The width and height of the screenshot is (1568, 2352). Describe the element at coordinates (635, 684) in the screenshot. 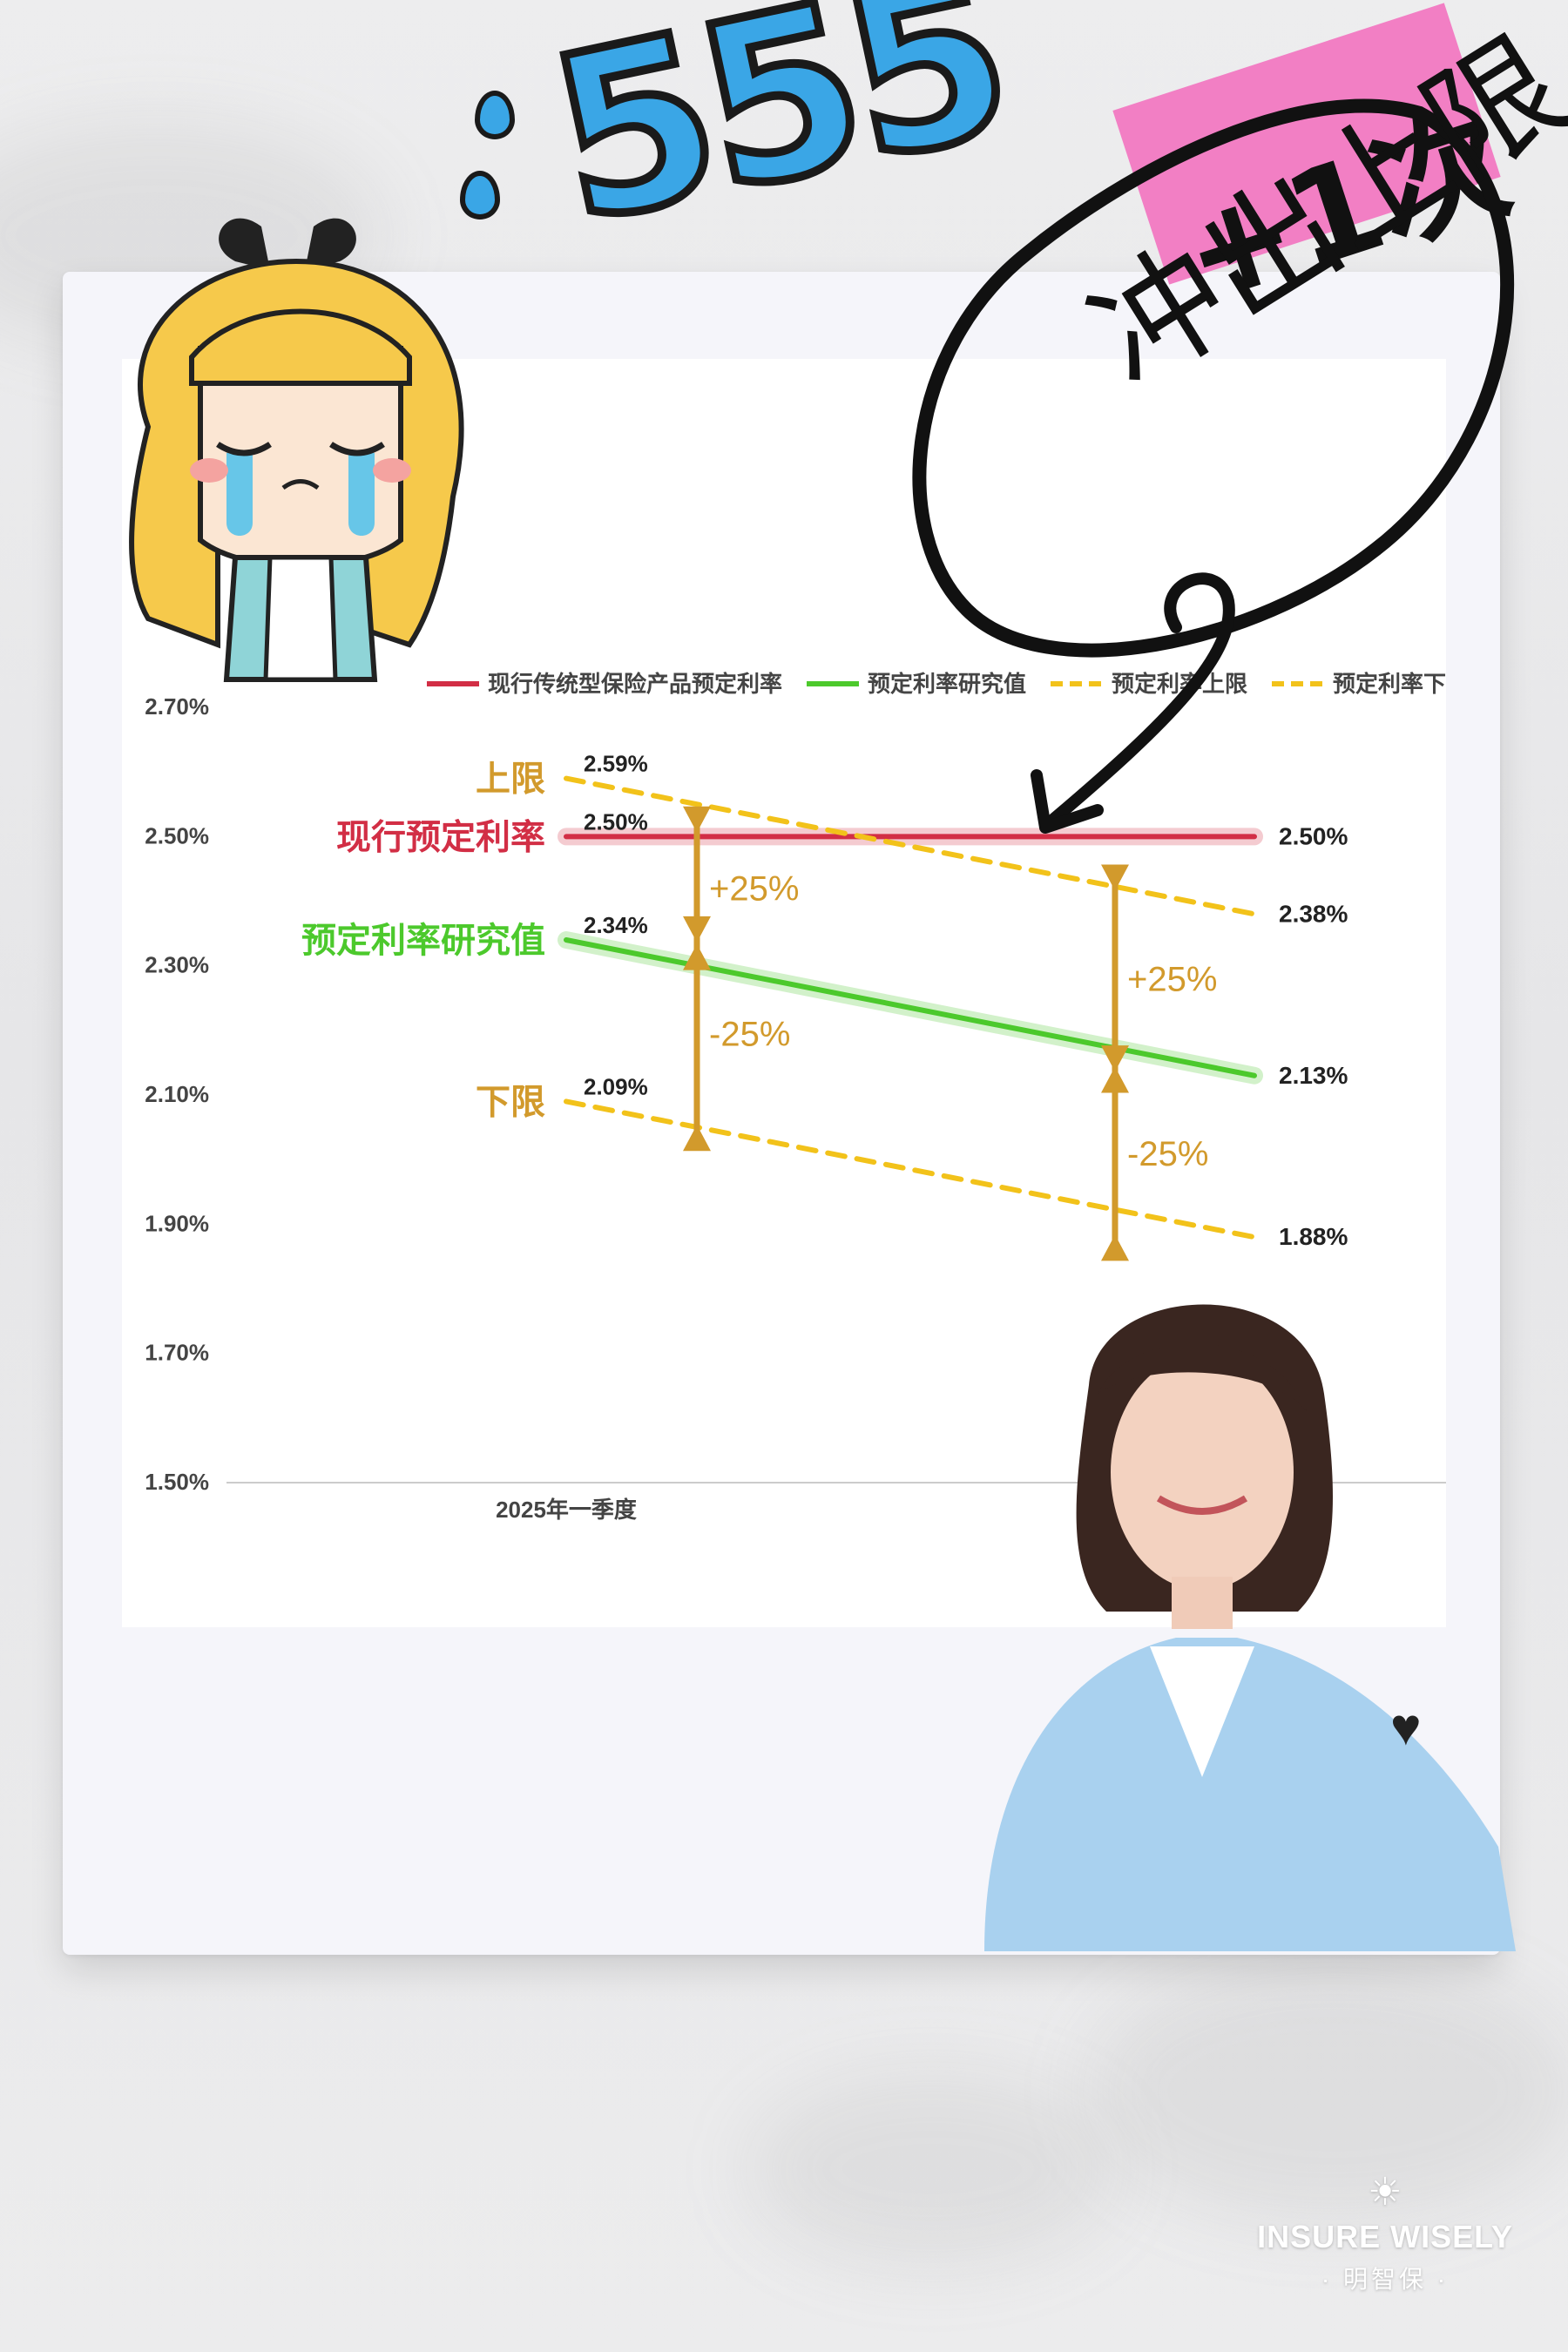

I see `legend-item: 现行传统型保险产品预定利率` at that location.